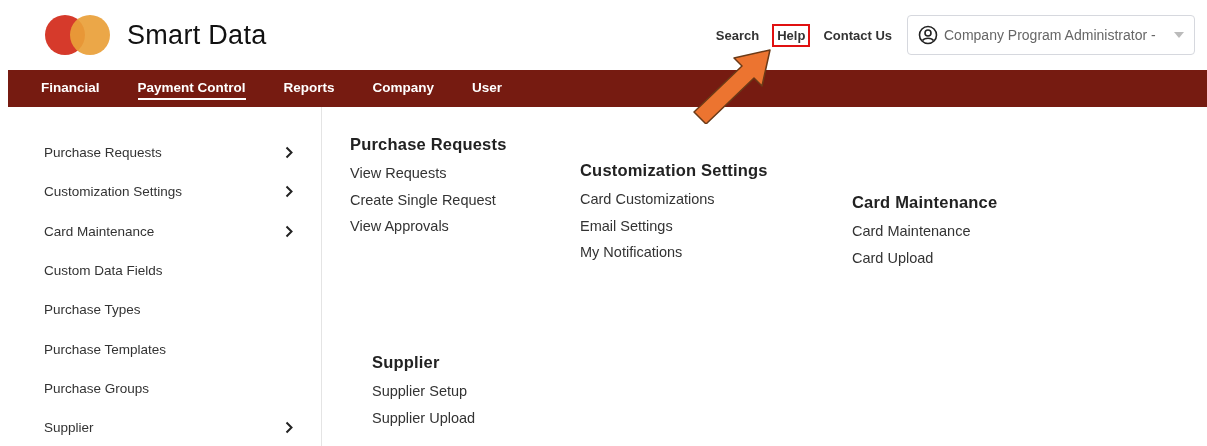  I want to click on header-link: Help, so click(791, 35).